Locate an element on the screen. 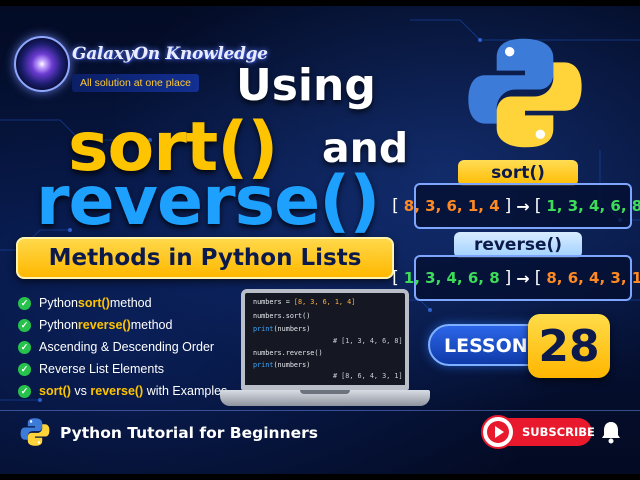  topic-text: Reverse List Elements is located at coordinates (102, 369).